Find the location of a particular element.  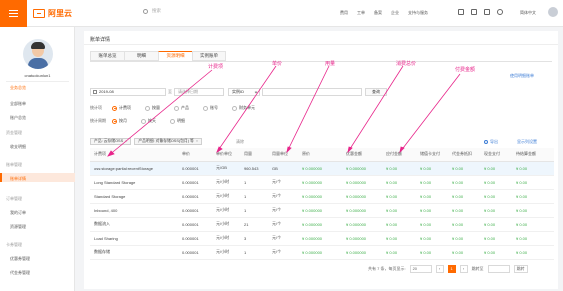

radio-option: 财务单元 is located at coordinates (243, 108).